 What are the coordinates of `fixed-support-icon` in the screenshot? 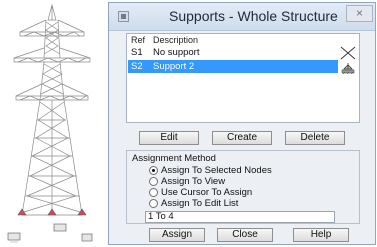 It's located at (348, 69).